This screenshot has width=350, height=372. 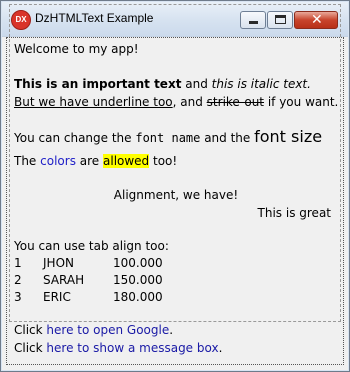 I want to click on google-line: Click here to open Google., so click(x=93, y=330).